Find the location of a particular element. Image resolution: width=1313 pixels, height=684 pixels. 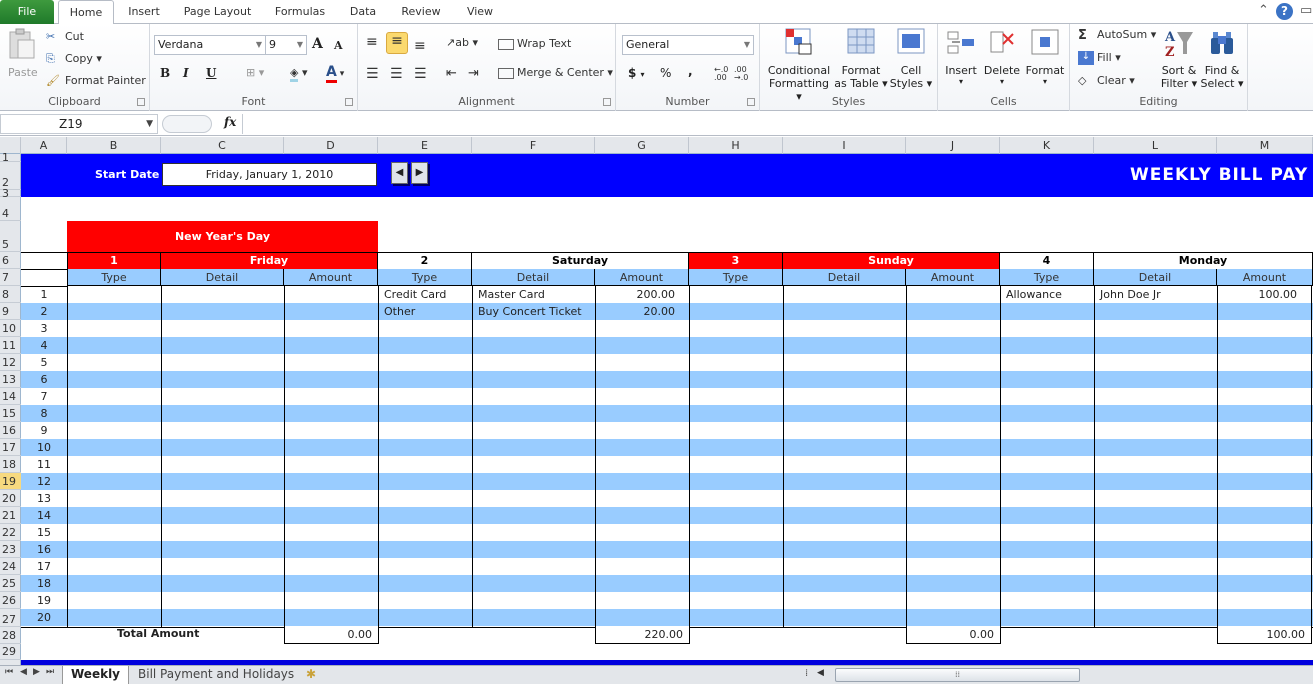

previous-sheet-icon: ◀ is located at coordinates (23, 672).